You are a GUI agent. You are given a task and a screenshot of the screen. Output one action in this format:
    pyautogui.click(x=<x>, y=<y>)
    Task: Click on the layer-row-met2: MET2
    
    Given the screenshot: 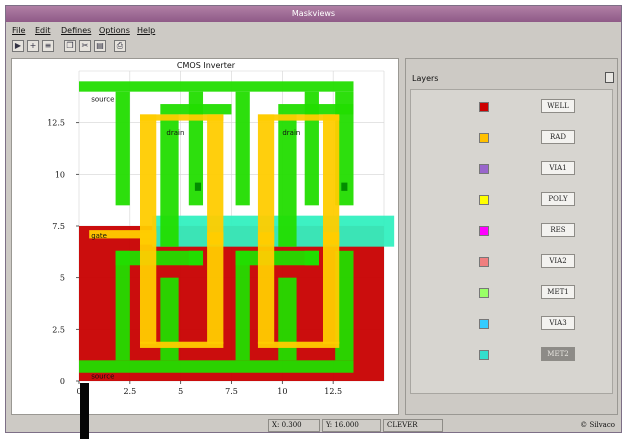 What is the action you would take?
    pyautogui.click(x=511, y=357)
    